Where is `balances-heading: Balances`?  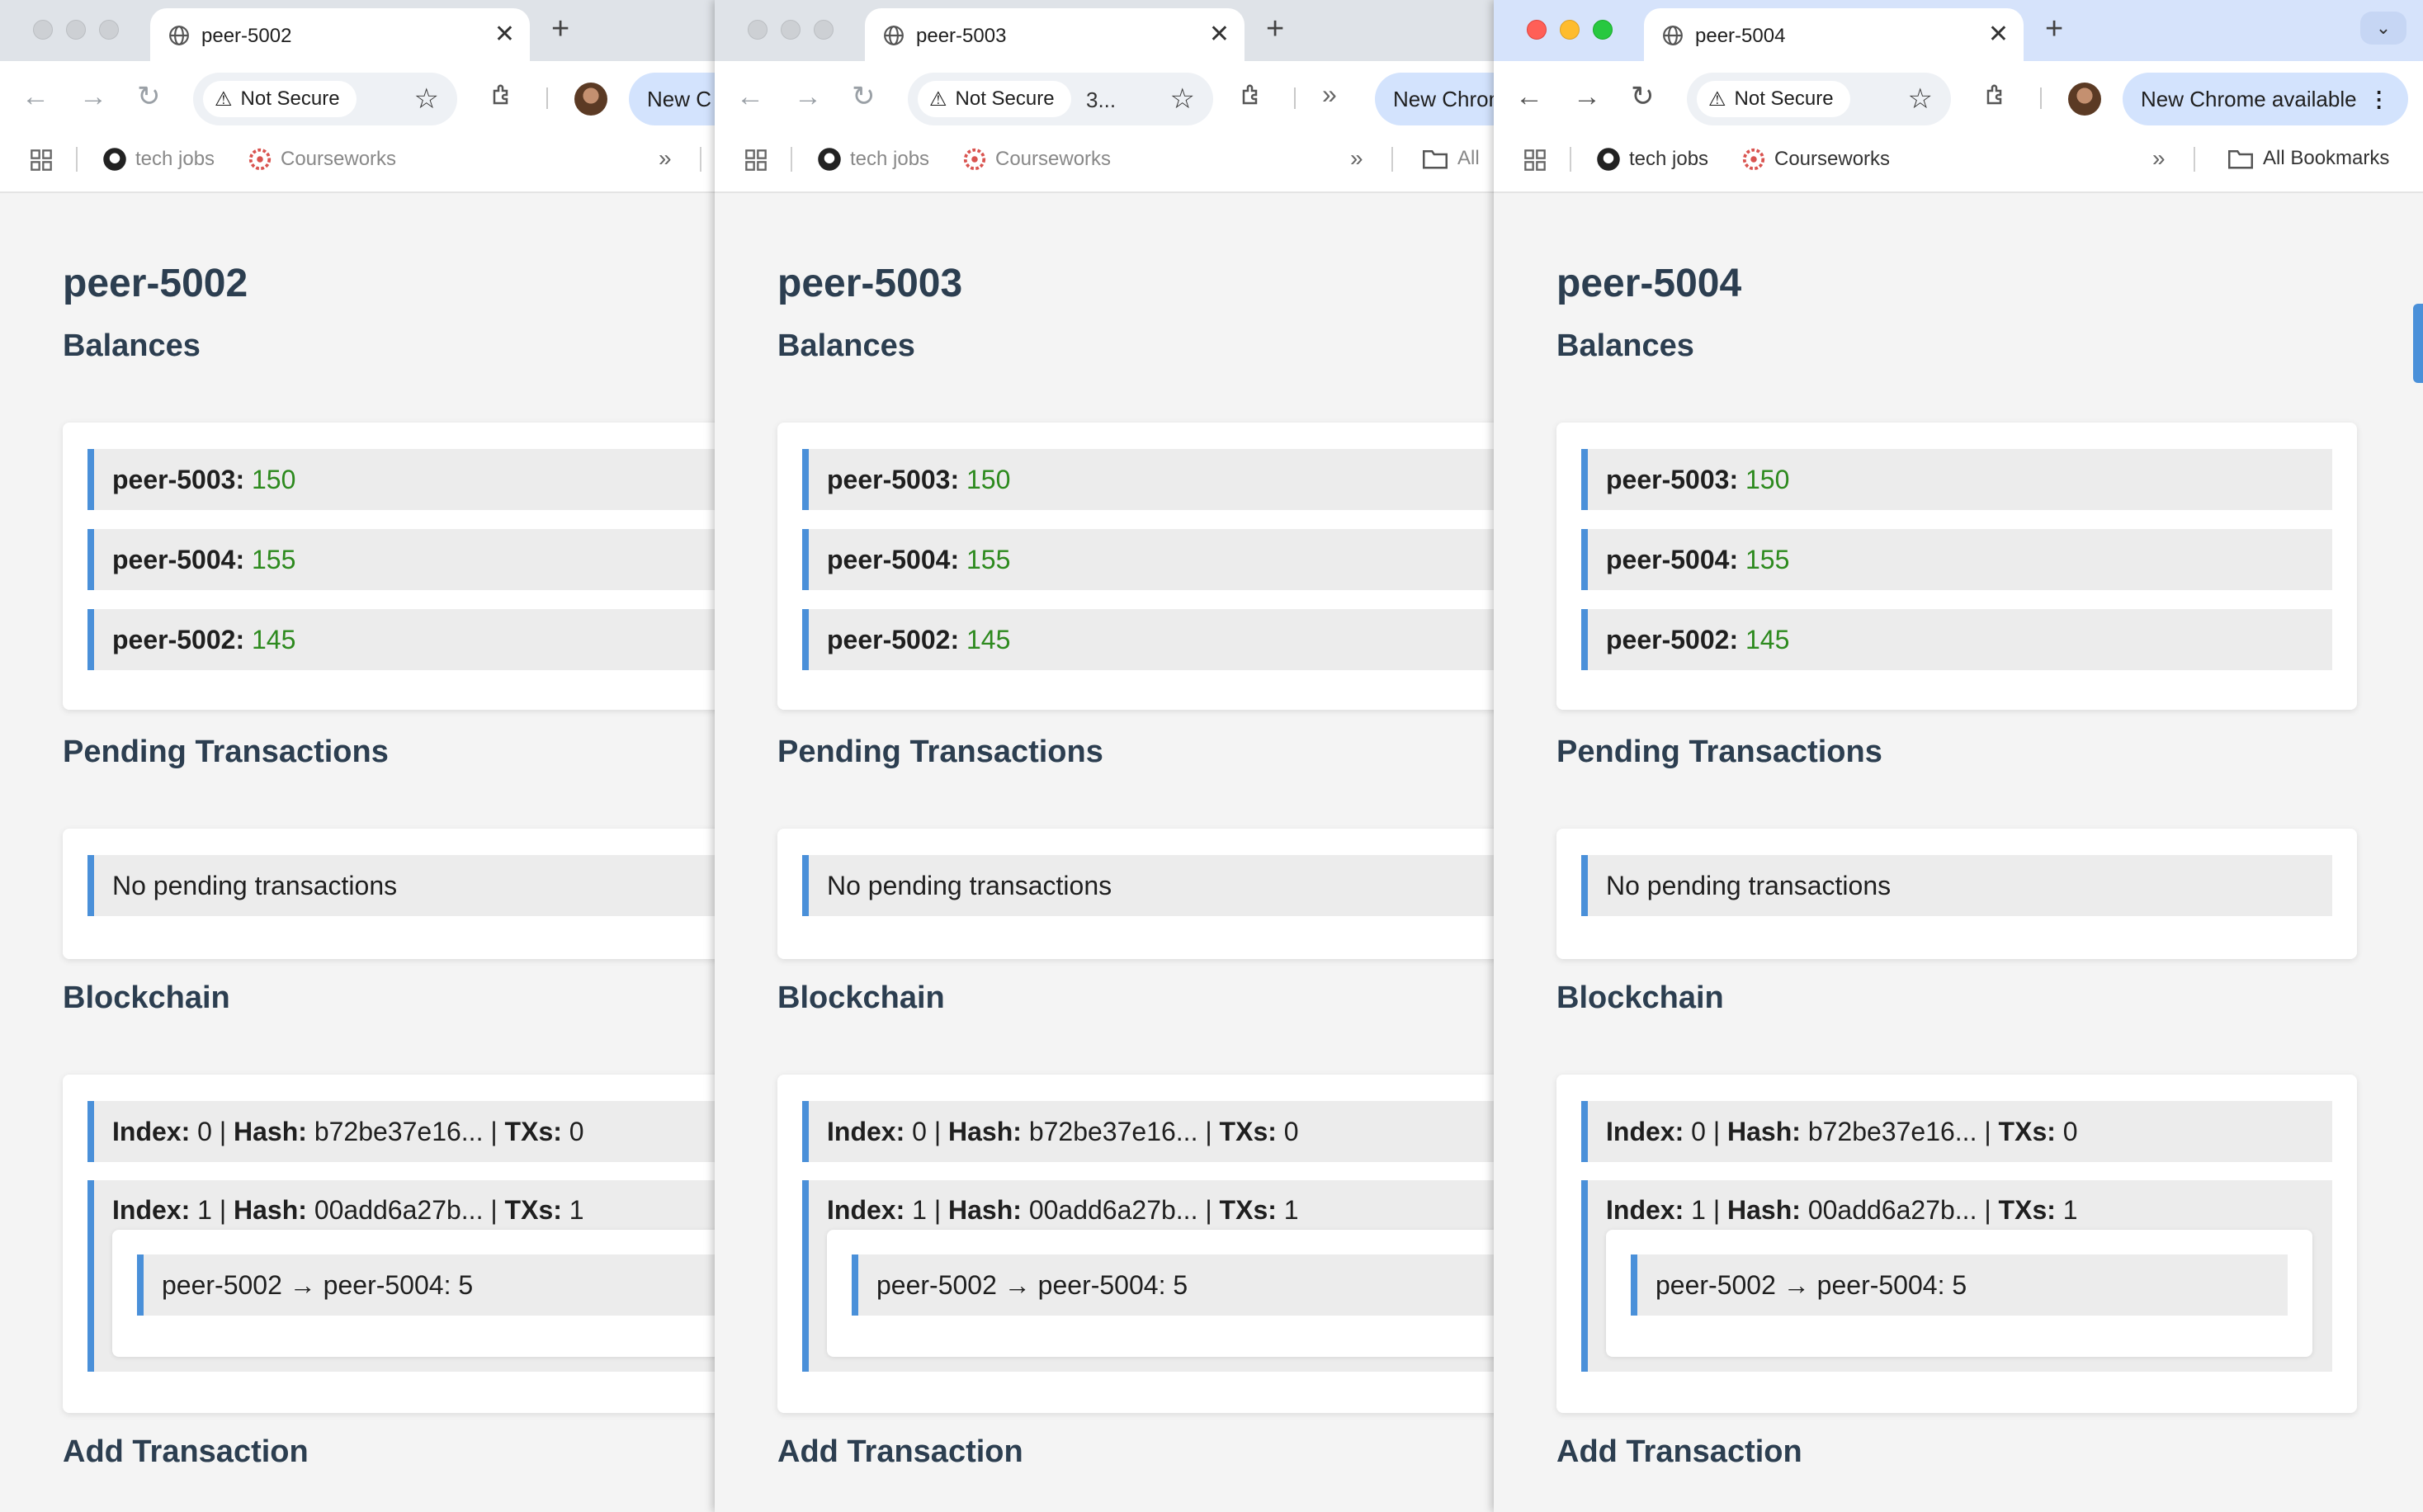 balances-heading: Balances is located at coordinates (132, 345).